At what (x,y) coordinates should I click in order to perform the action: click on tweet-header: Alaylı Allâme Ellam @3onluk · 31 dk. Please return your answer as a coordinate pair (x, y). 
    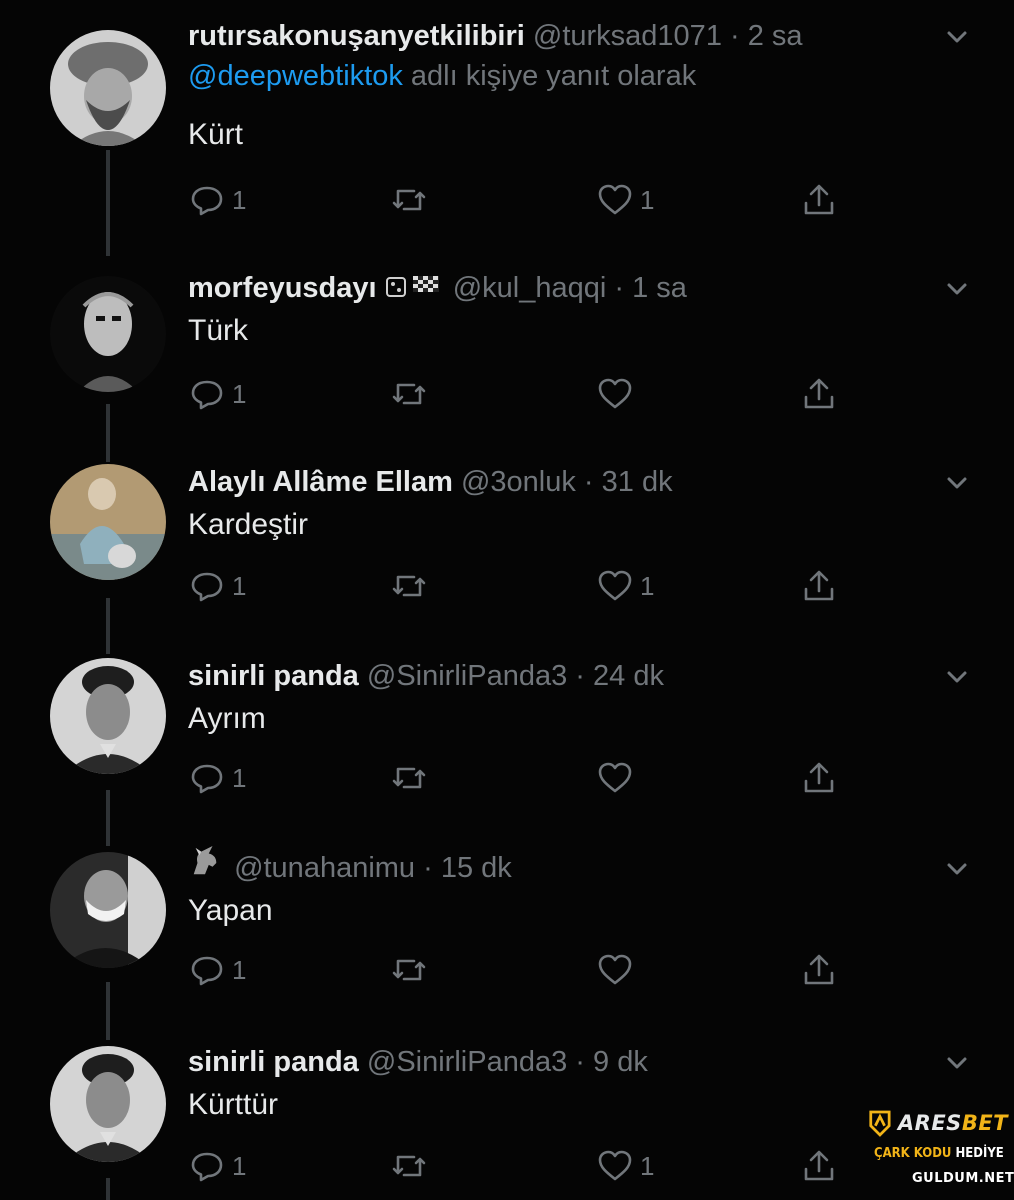
    Looking at the image, I should click on (430, 482).